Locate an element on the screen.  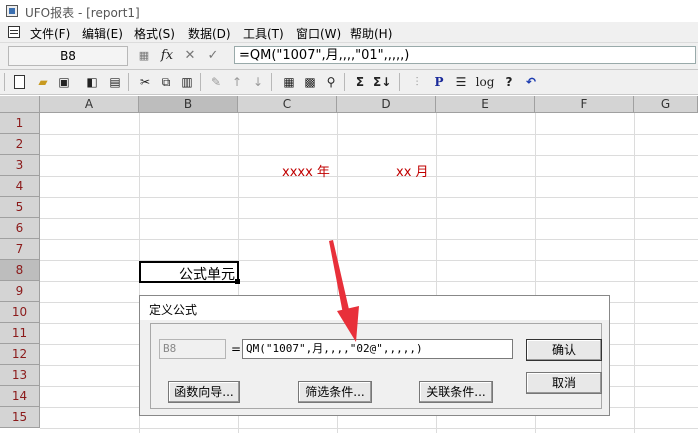
find-icon: ⚲ is located at coordinates (331, 82).